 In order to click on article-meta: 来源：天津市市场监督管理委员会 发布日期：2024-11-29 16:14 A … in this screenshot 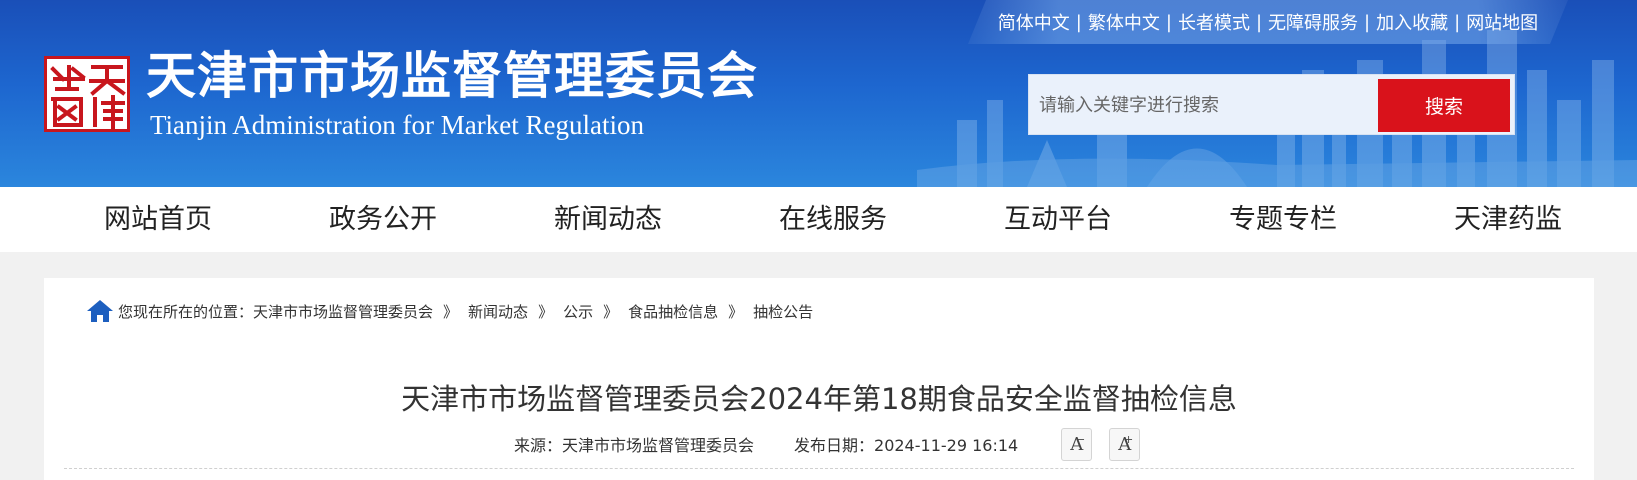, I will do `click(827, 444)`.